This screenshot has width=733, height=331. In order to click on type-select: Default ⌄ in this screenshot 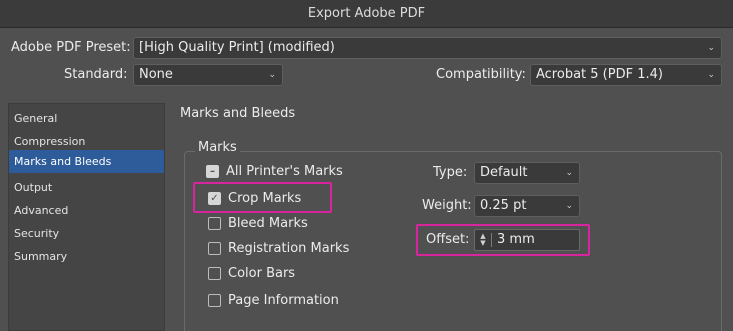, I will do `click(527, 173)`.